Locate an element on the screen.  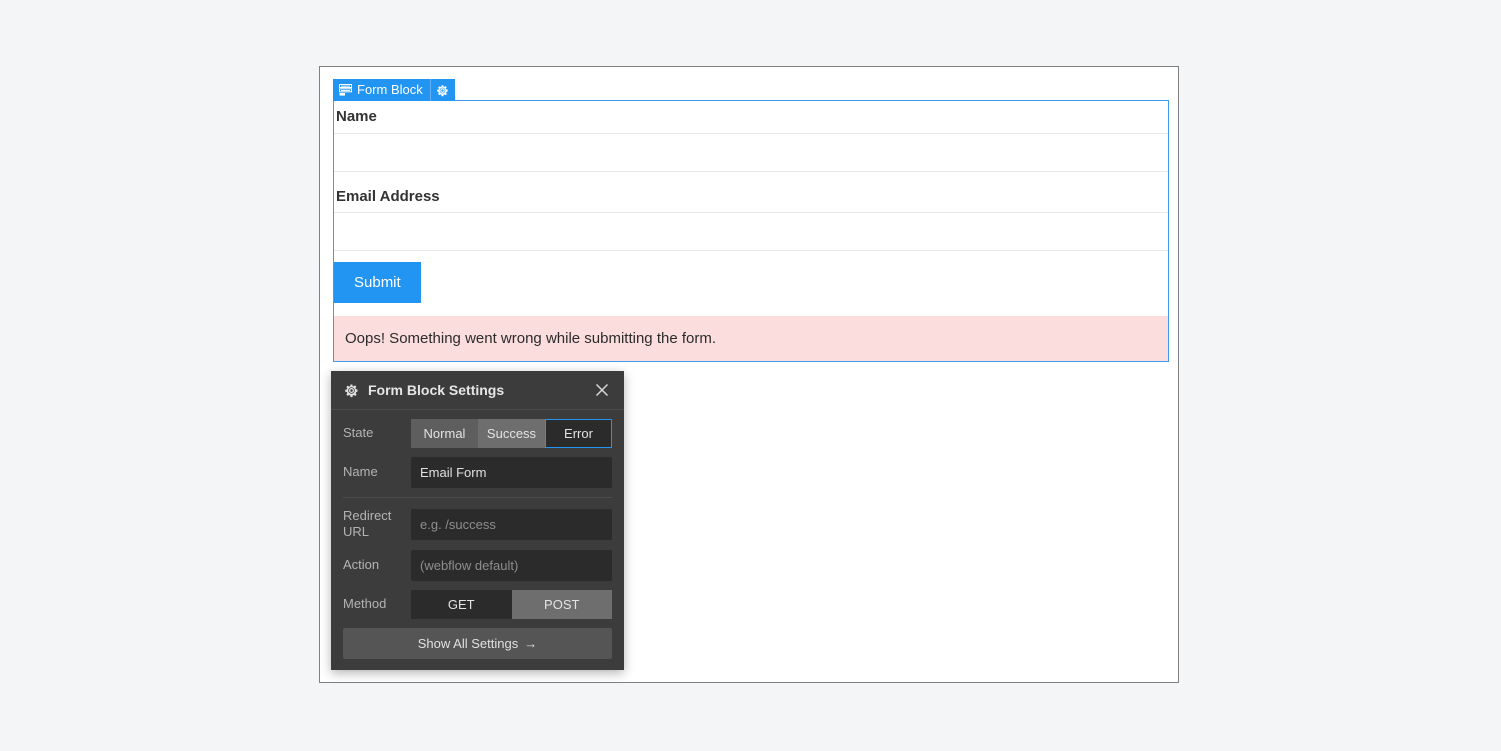
form-block-tab-label: Form Block is located at coordinates (390, 89).